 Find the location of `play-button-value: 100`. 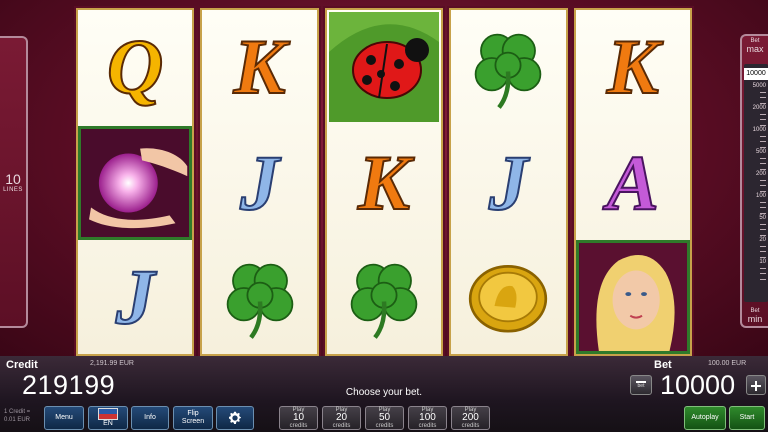

play-button-value: 100 is located at coordinates (427, 417).